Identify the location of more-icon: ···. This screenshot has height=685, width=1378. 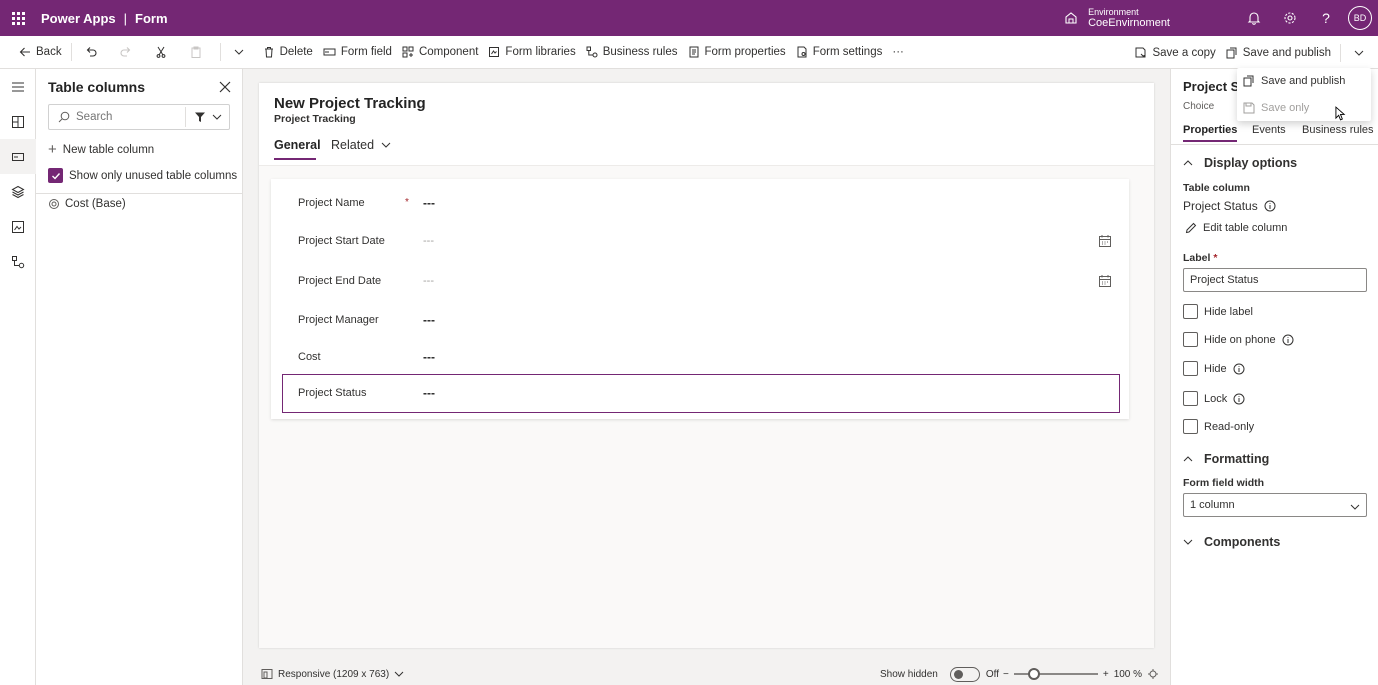
(898, 52).